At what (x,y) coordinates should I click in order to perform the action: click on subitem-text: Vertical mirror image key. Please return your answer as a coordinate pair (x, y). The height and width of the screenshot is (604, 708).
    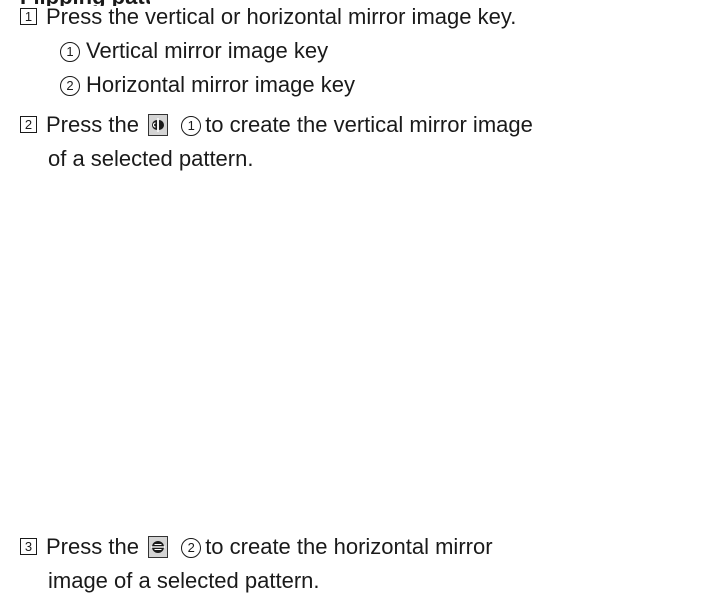
    Looking at the image, I should click on (207, 50).